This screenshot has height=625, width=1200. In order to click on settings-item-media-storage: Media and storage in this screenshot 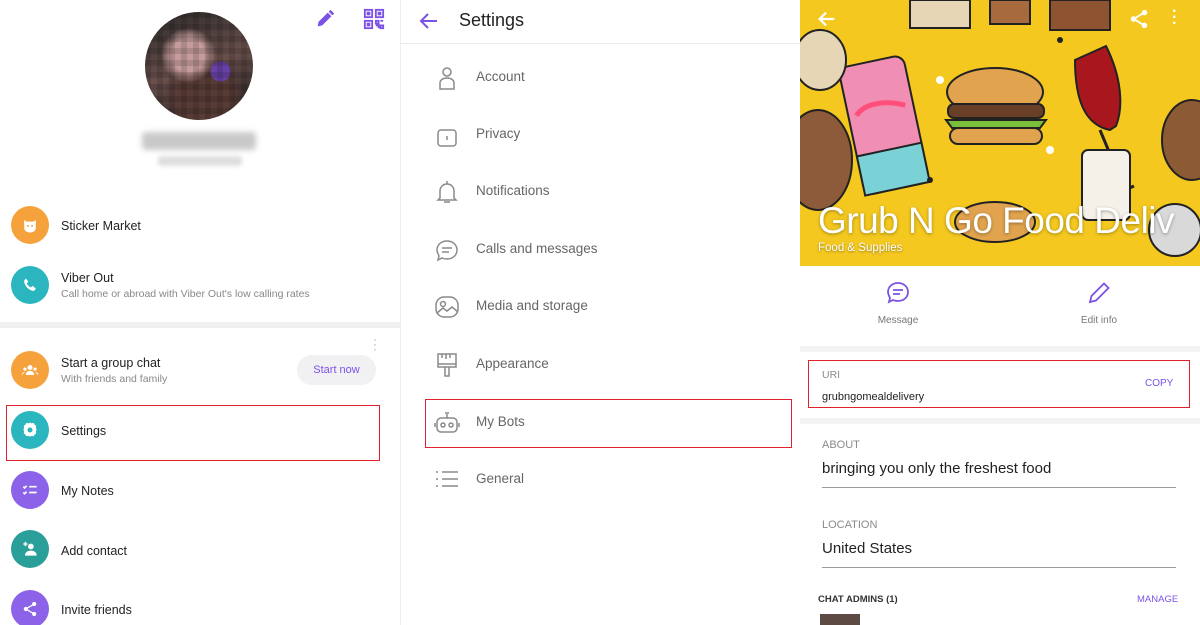, I will do `click(600, 306)`.